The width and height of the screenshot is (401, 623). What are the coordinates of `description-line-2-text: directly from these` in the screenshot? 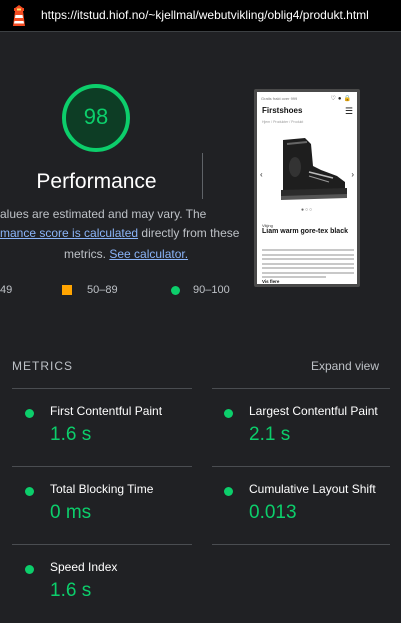 It's located at (189, 233).